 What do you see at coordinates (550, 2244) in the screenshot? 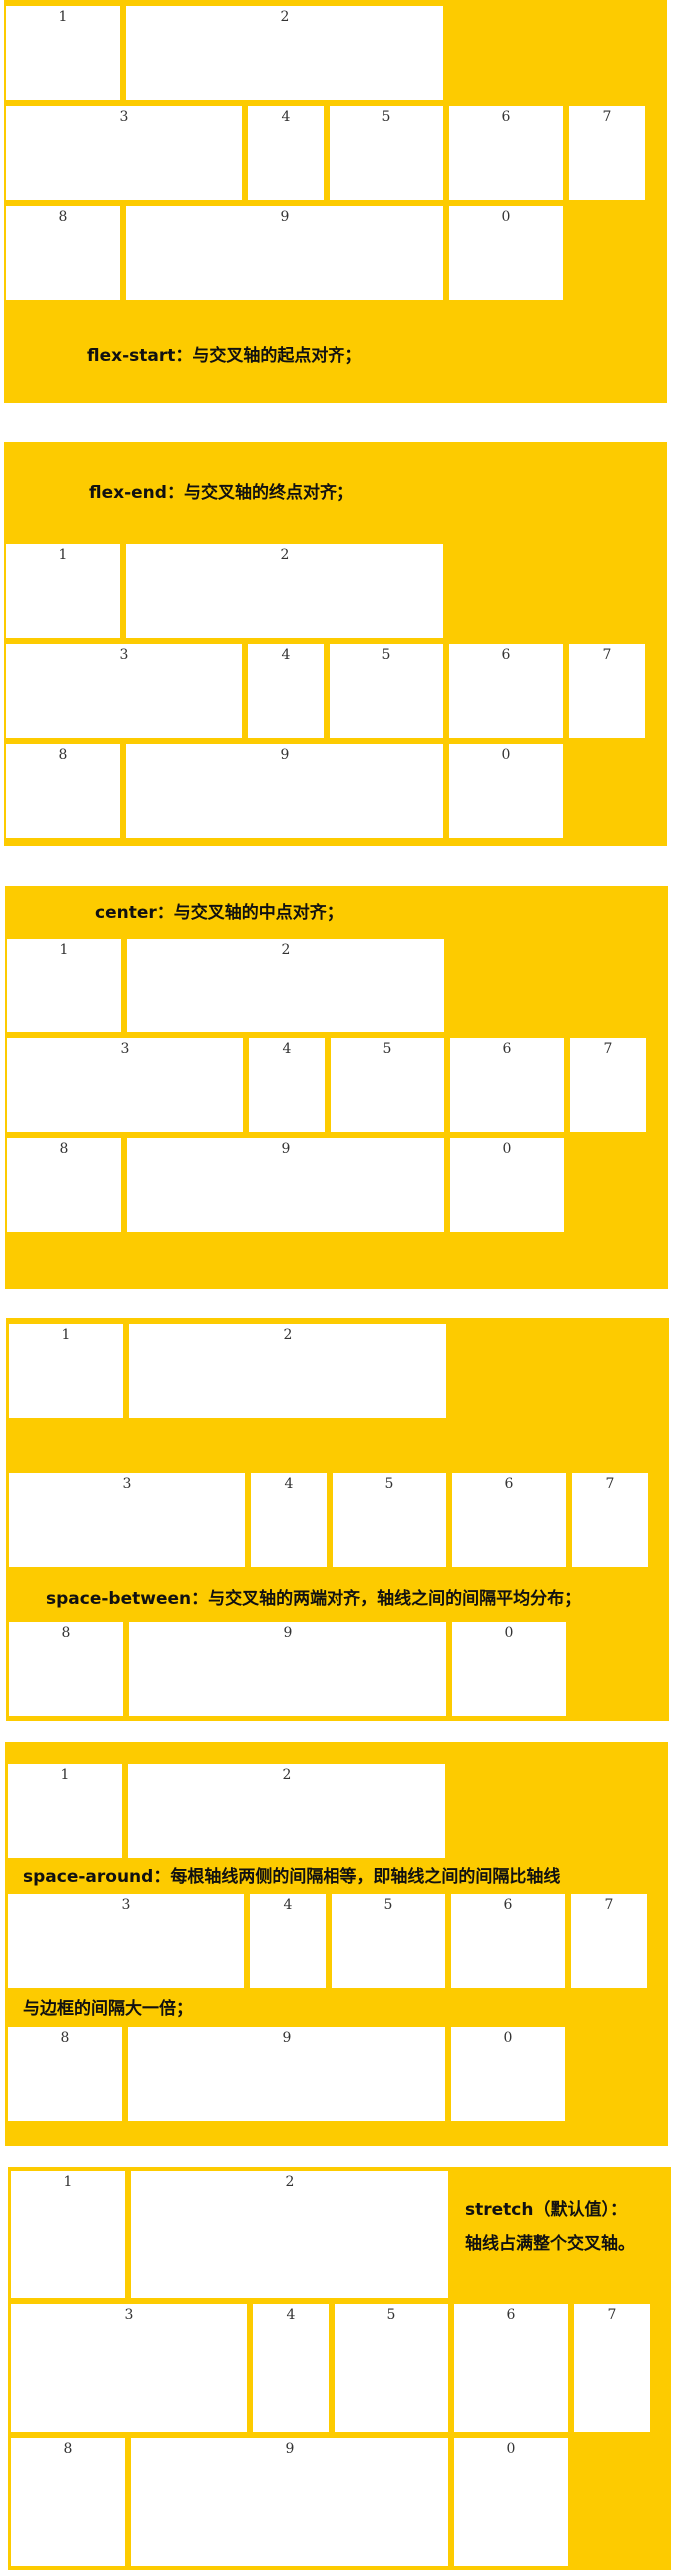
I see `panel-caption: 轴线占满整个交叉轴。` at bounding box center [550, 2244].